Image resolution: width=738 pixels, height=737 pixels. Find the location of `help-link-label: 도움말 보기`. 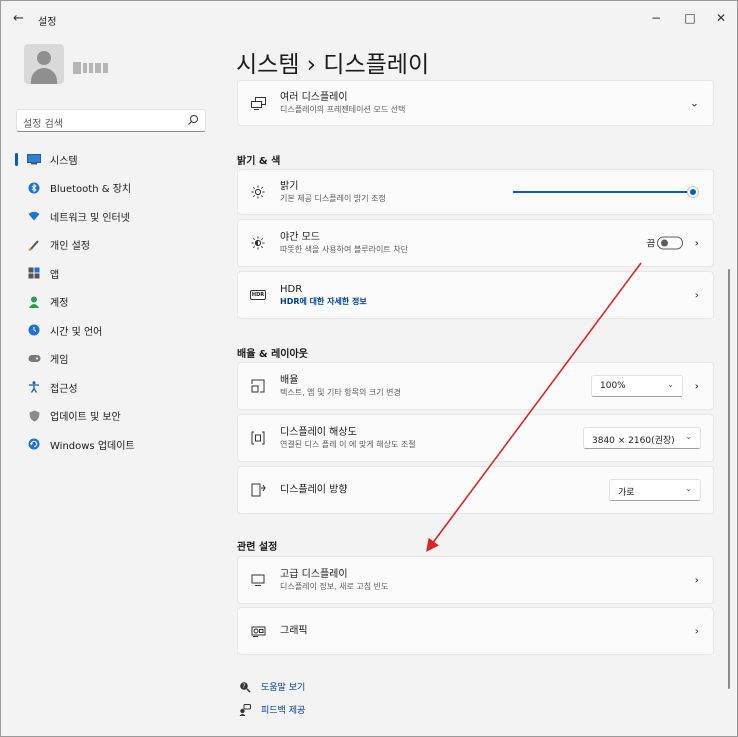

help-link-label: 도움말 보기 is located at coordinates (283, 688).